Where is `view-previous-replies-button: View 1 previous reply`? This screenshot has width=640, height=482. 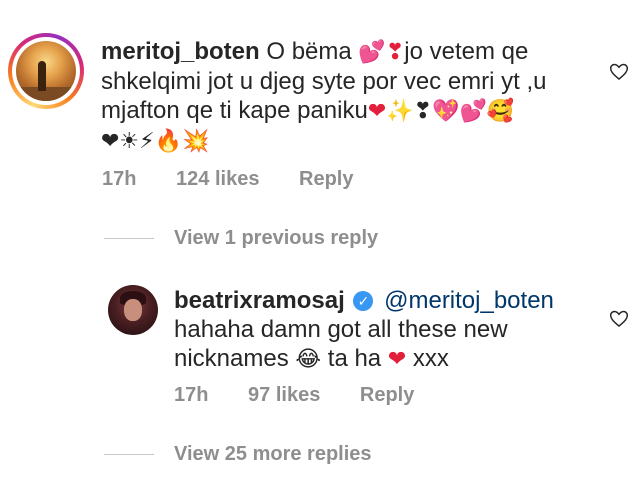
view-previous-replies-button: View 1 previous reply is located at coordinates (241, 238).